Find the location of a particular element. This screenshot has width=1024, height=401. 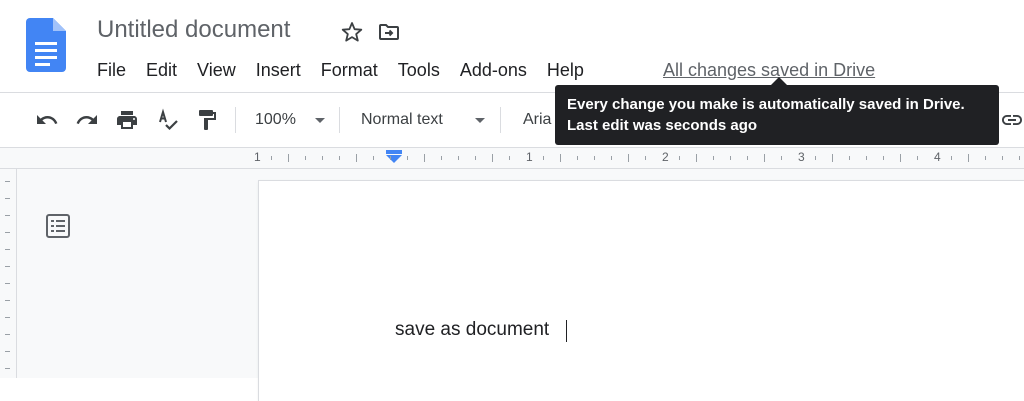

redo-icon is located at coordinates (87, 120).